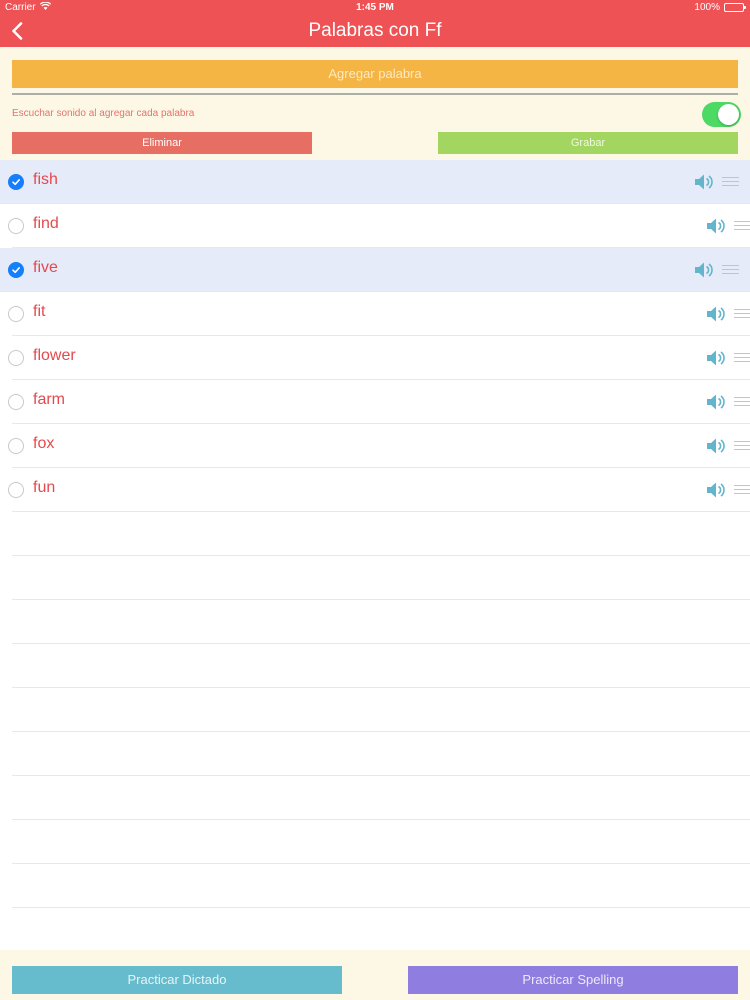 This screenshot has width=750, height=1000. I want to click on practice-spelling-button: Practicar Spelling, so click(573, 980).